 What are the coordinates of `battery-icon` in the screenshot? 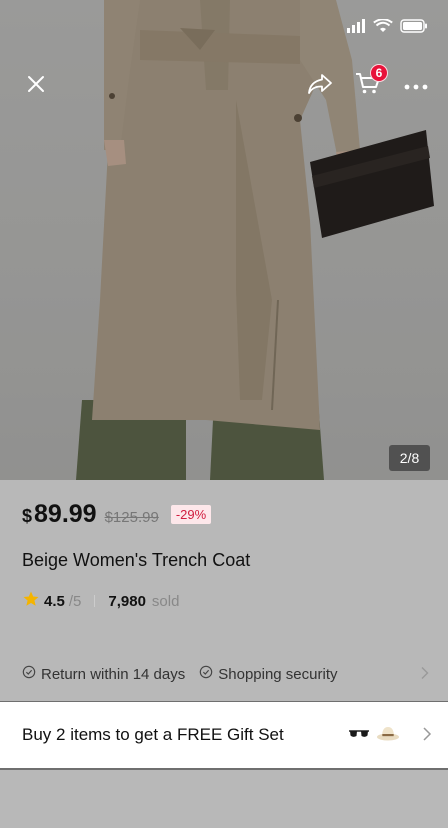 It's located at (414, 28).